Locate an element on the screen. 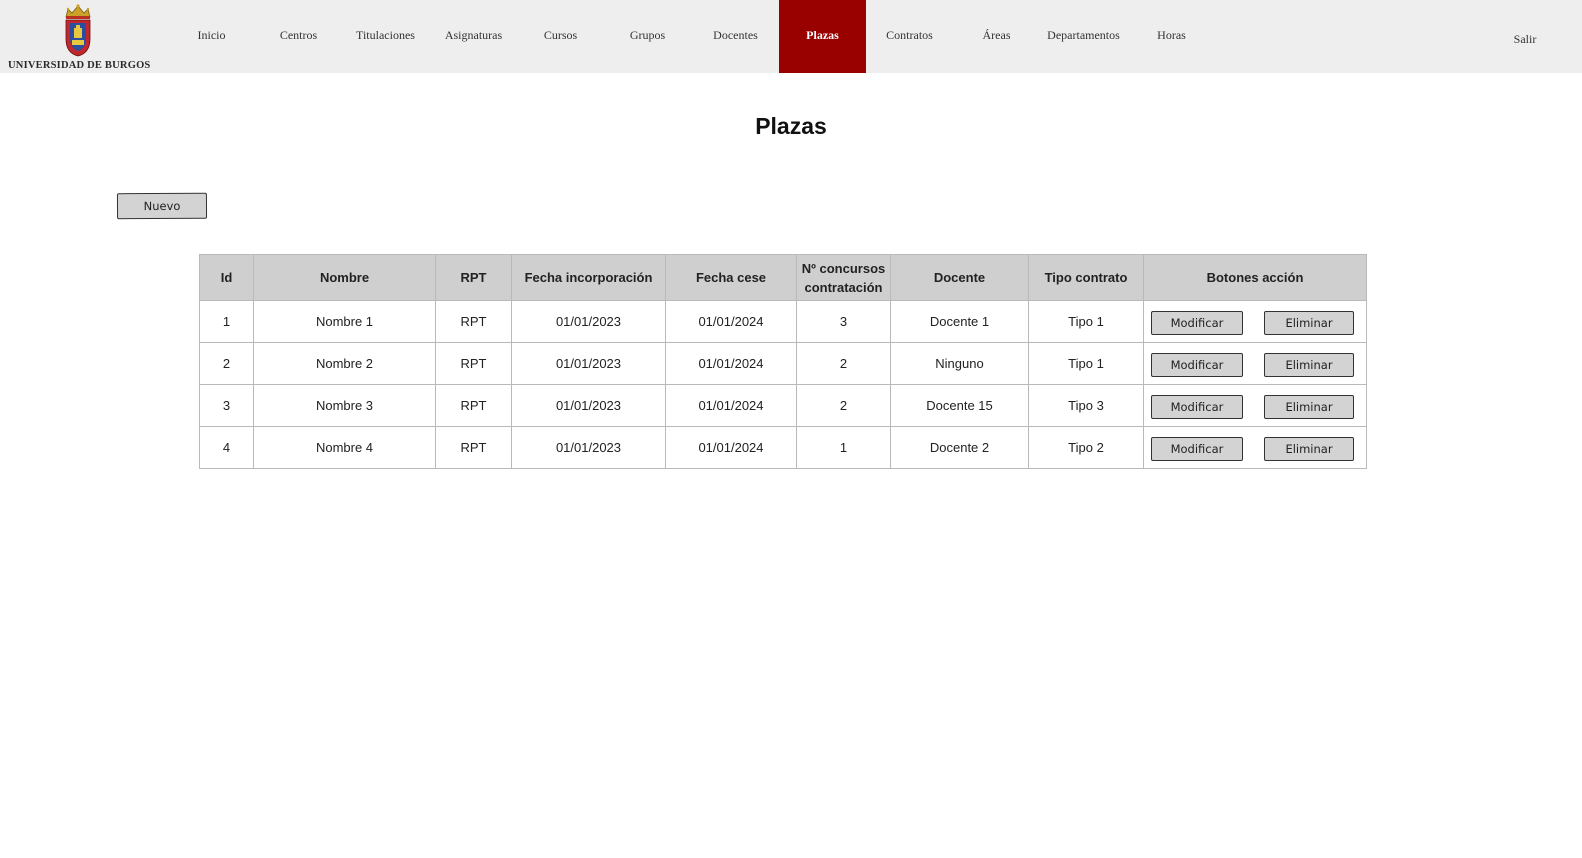 The height and width of the screenshot is (858, 1582). nav-label: Horas is located at coordinates (1171, 35).